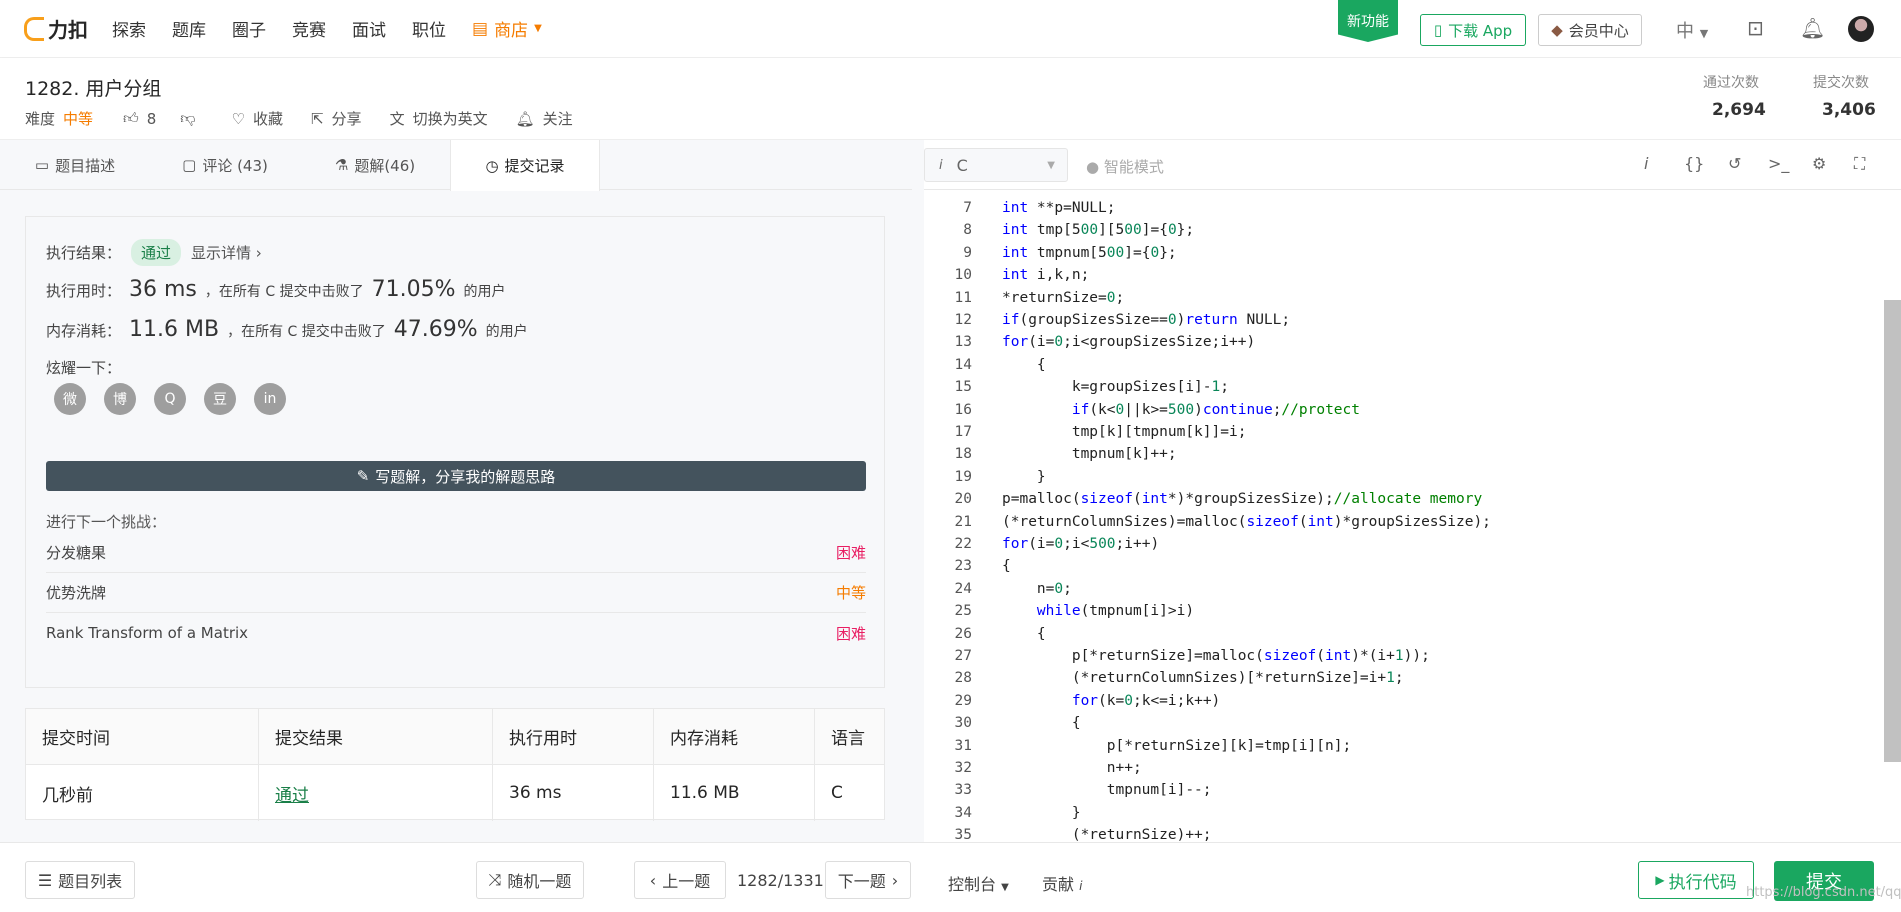 The height and width of the screenshot is (912, 1901). What do you see at coordinates (530, 880) in the screenshot?
I see `random-problem-button: ⤨ 随机一题` at bounding box center [530, 880].